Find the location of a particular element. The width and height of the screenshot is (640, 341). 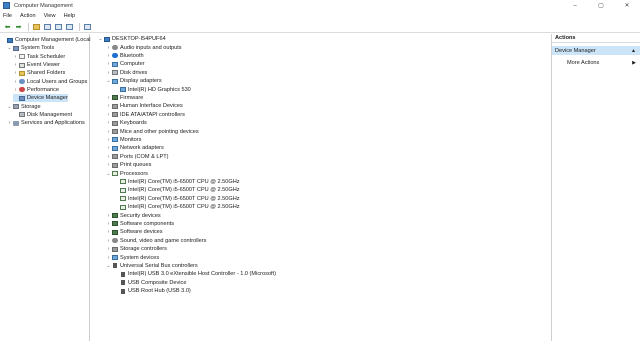

menu-help: Help is located at coordinates (70, 16).